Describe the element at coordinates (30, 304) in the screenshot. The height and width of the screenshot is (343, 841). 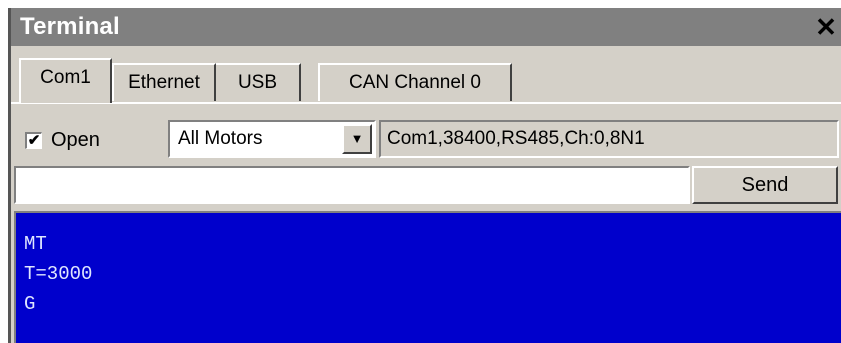
I see `output-line: G` at that location.